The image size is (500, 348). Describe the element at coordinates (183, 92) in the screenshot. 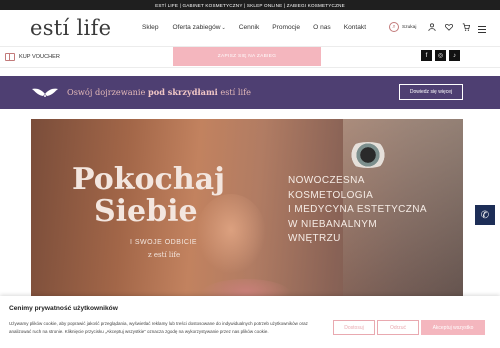

I see `promo-text-part2: pod skrzydłami` at that location.